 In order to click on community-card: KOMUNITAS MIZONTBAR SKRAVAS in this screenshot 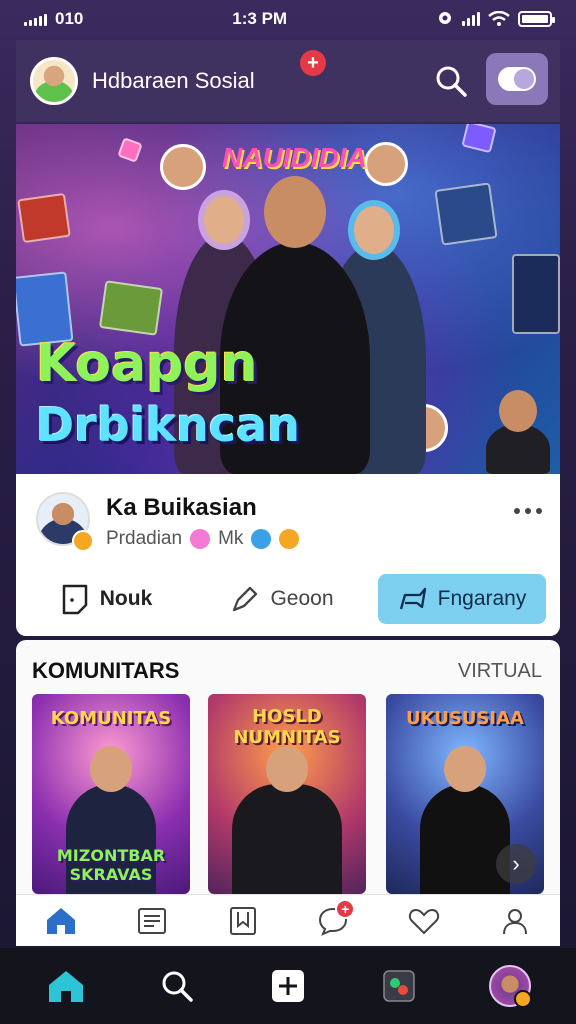, I will do `click(111, 794)`.